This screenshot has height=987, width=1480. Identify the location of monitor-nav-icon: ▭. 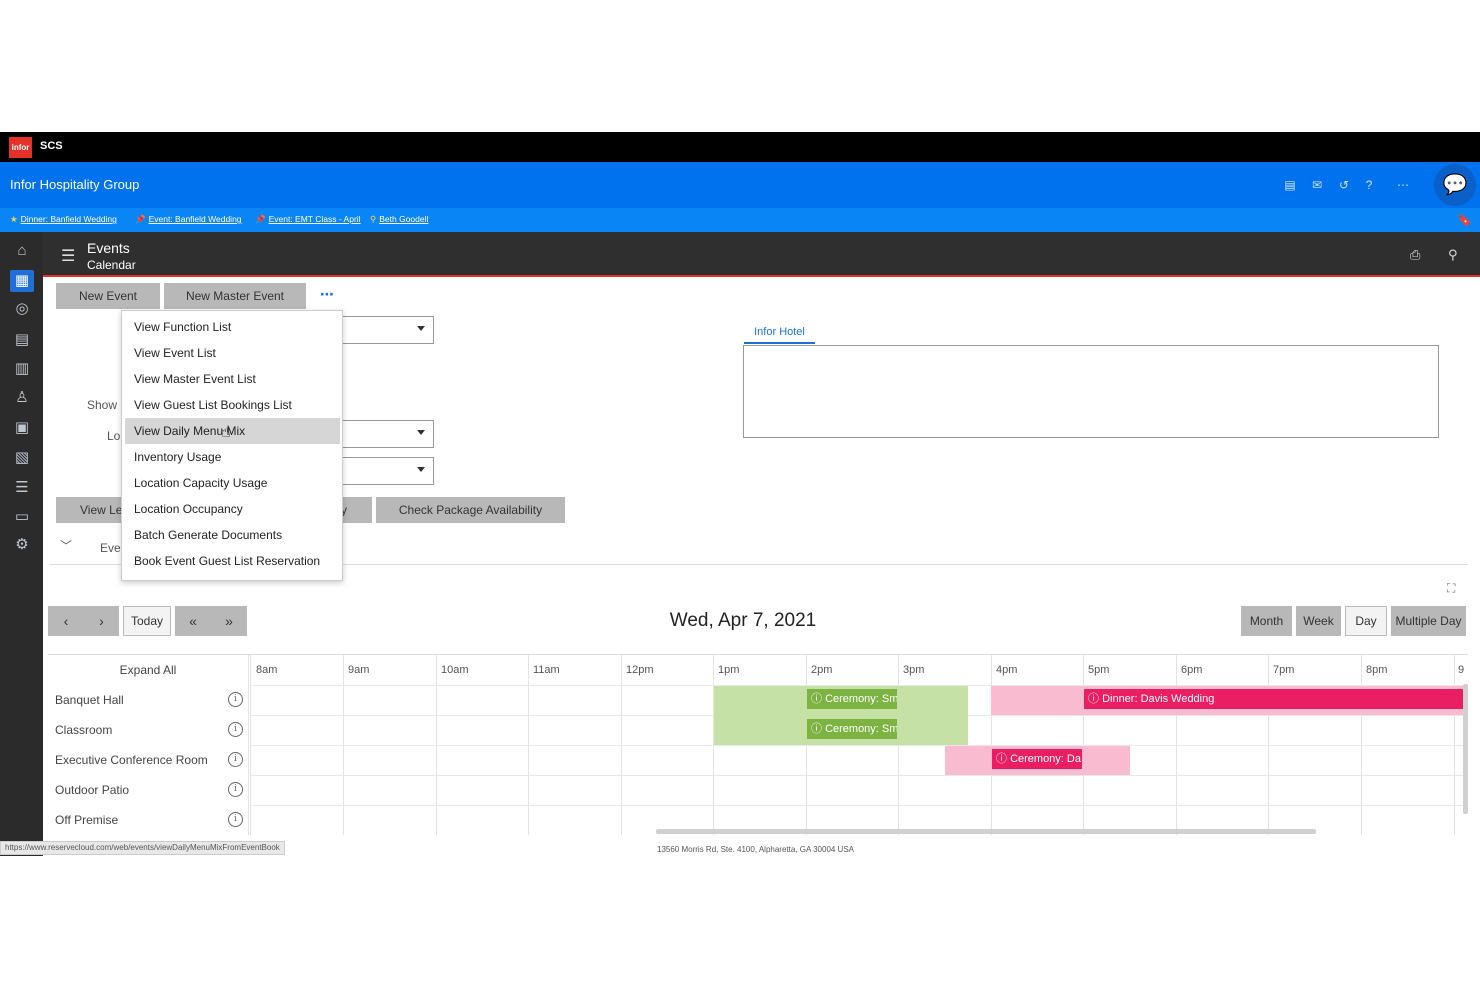
(22, 517).